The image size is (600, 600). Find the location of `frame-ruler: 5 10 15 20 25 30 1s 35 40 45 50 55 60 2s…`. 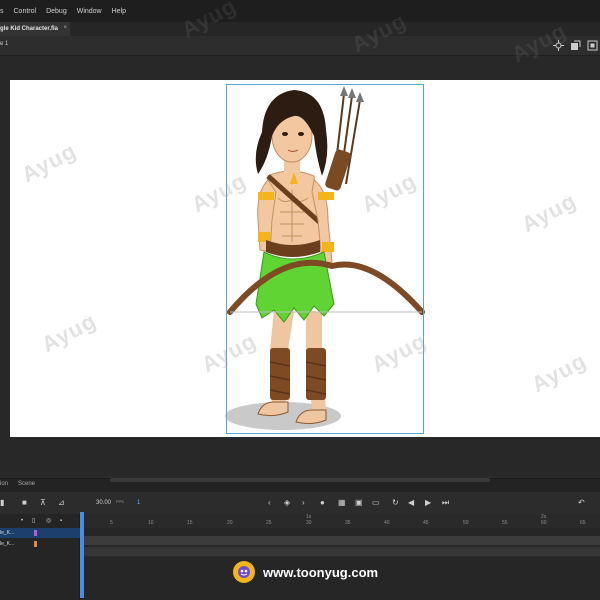

frame-ruler: 5 10 15 20 25 30 1s 35 40 45 50 55 60 2s… is located at coordinates (340, 521).